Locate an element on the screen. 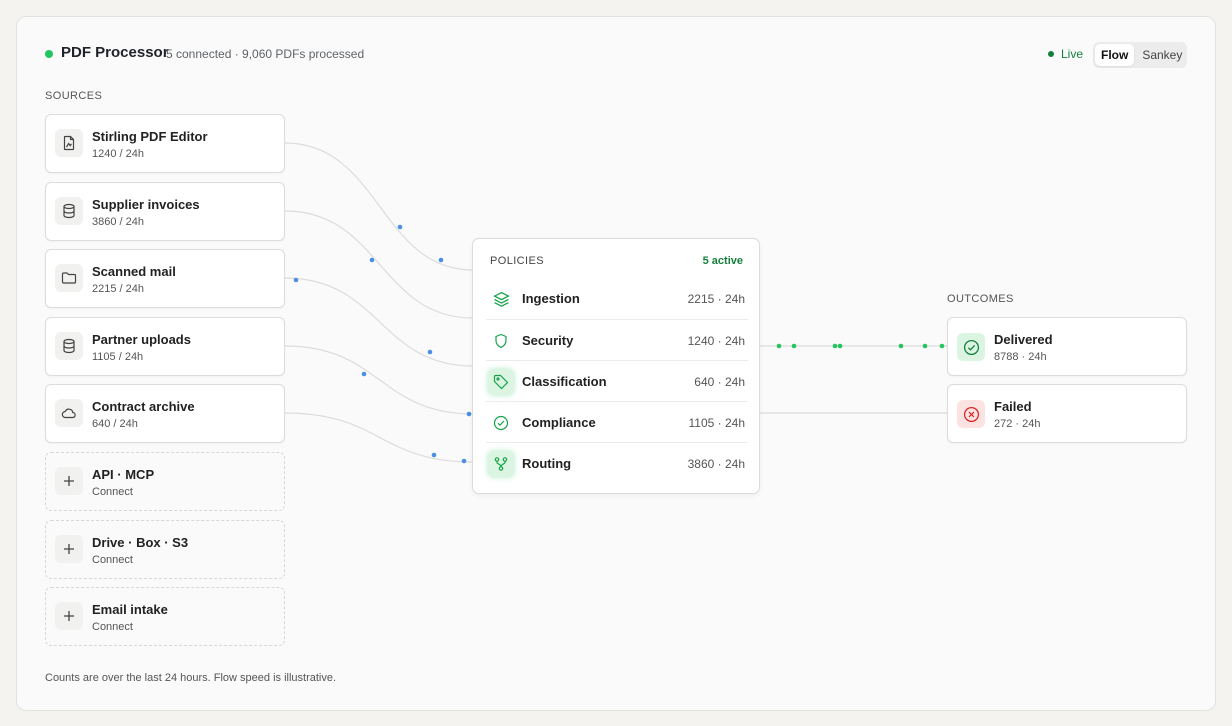  policy-name: Classification is located at coordinates (564, 381).